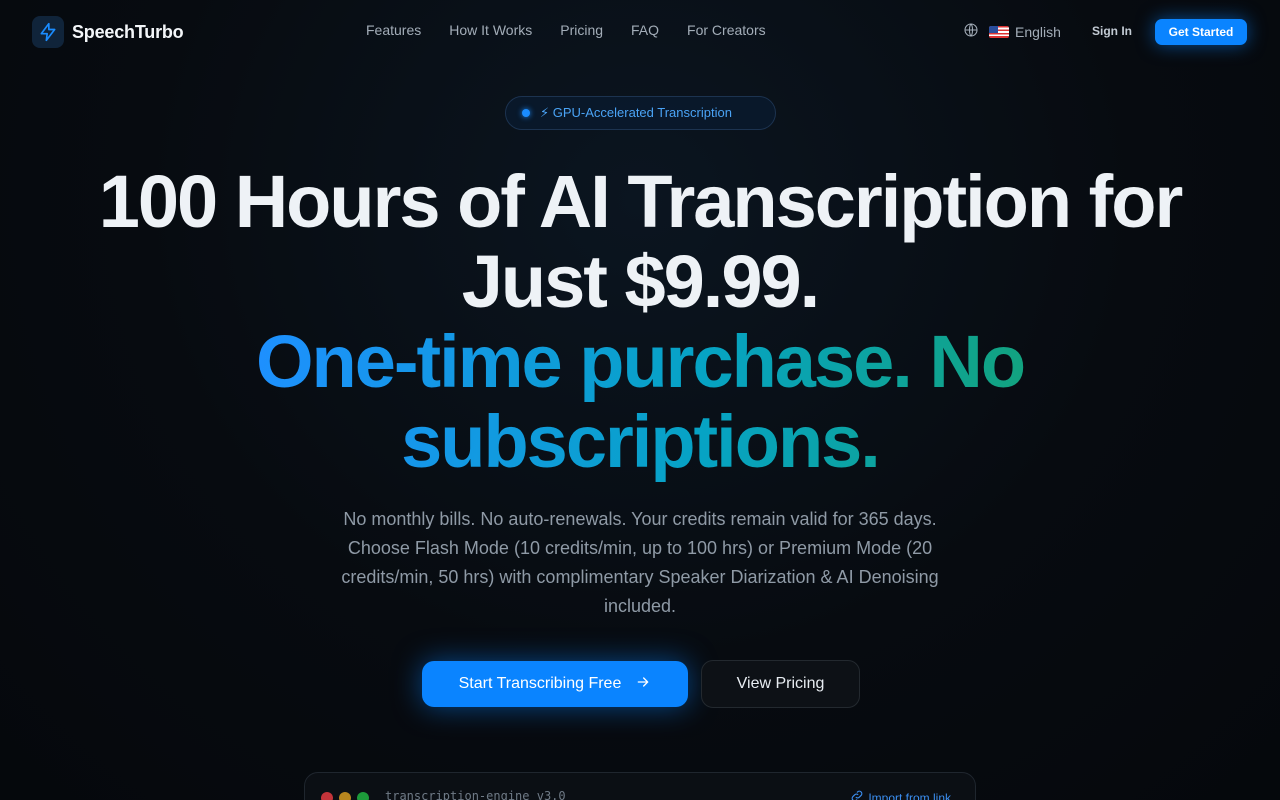 The width and height of the screenshot is (1280, 800). I want to click on badge-label: ⚡ GPU-Accelerated Transcription, so click(636, 112).